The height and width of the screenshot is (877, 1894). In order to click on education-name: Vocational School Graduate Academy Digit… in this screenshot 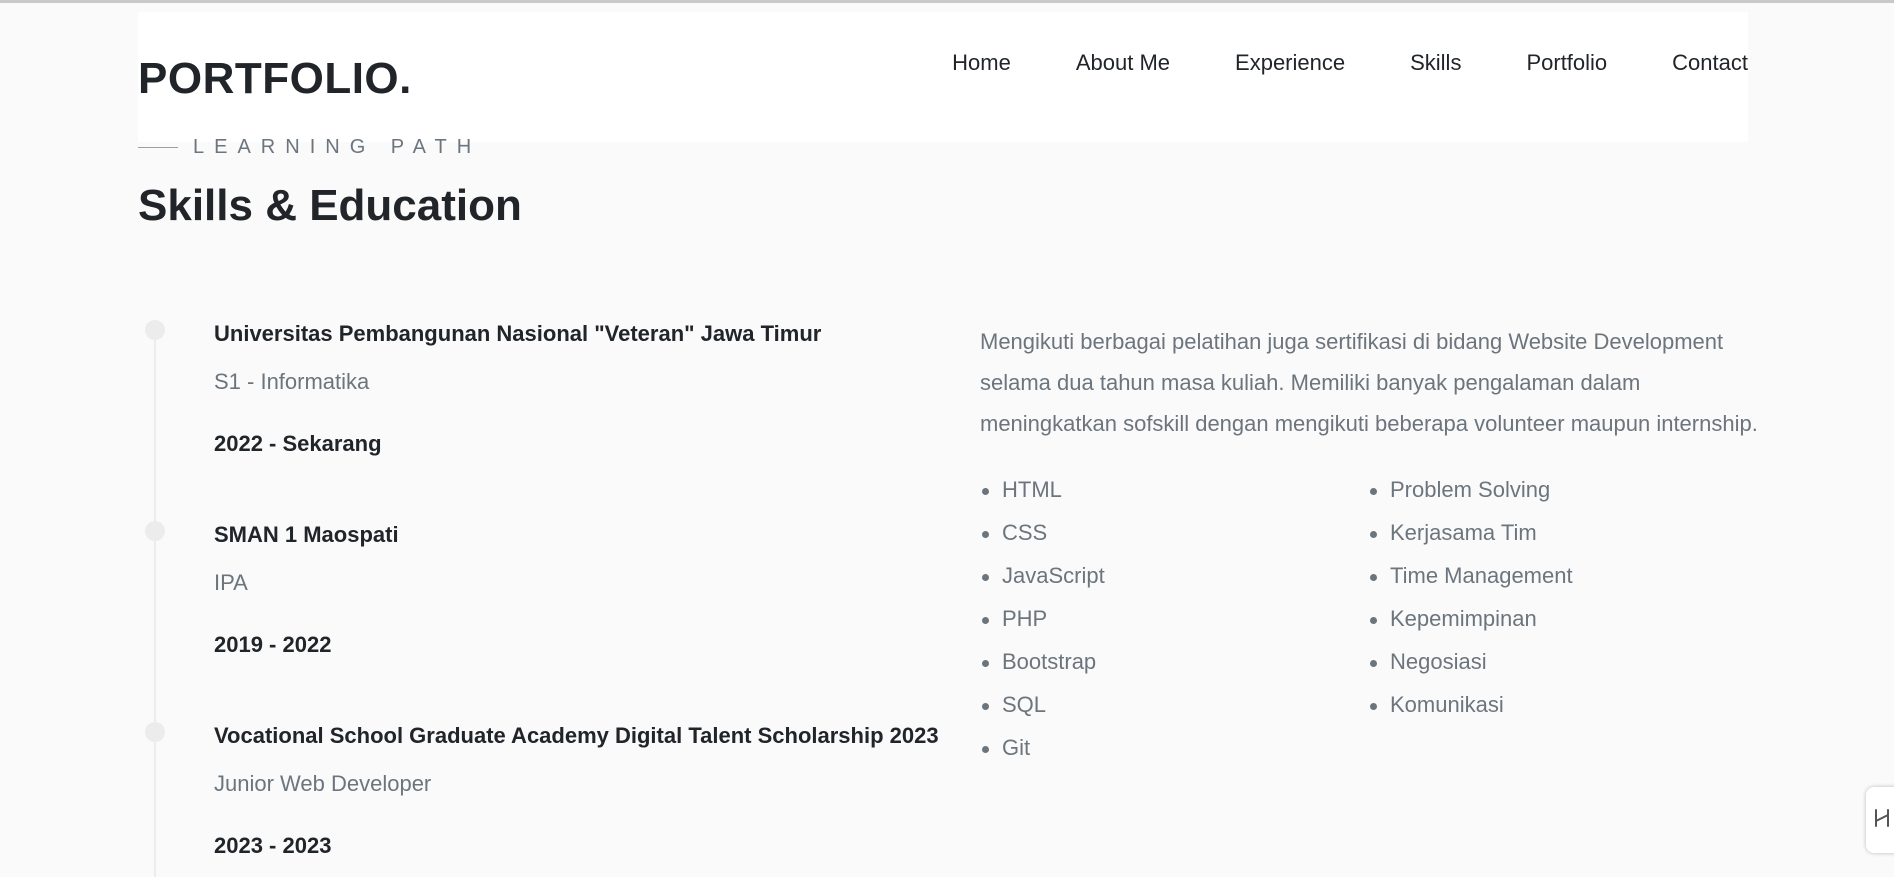, I will do `click(576, 735)`.